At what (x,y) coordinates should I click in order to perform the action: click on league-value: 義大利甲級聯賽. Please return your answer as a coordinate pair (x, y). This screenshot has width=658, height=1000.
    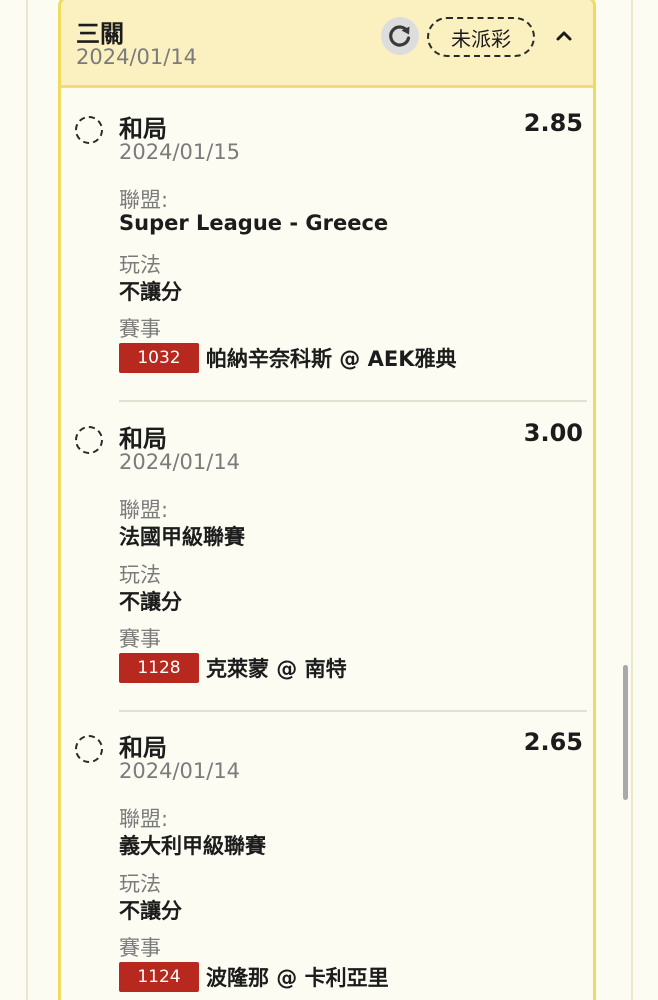
    Looking at the image, I should click on (192, 846).